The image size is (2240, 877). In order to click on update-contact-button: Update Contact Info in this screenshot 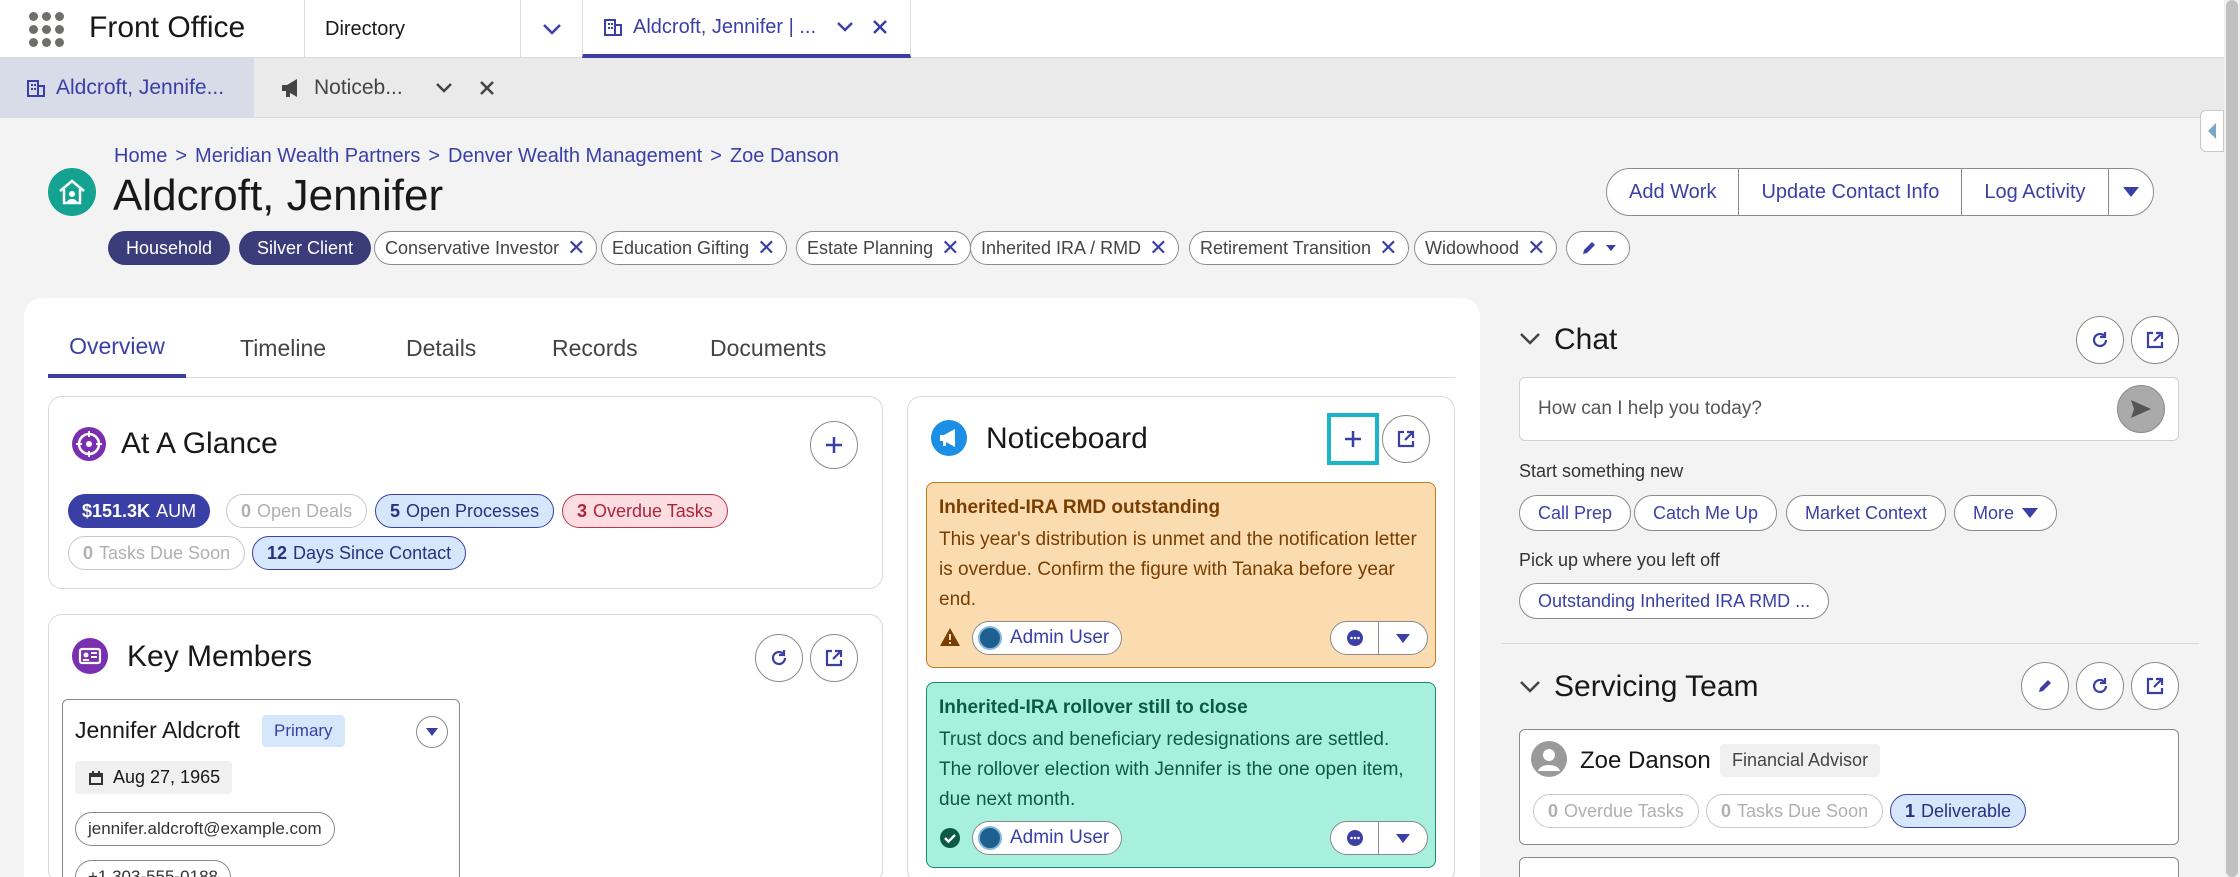, I will do `click(1851, 192)`.